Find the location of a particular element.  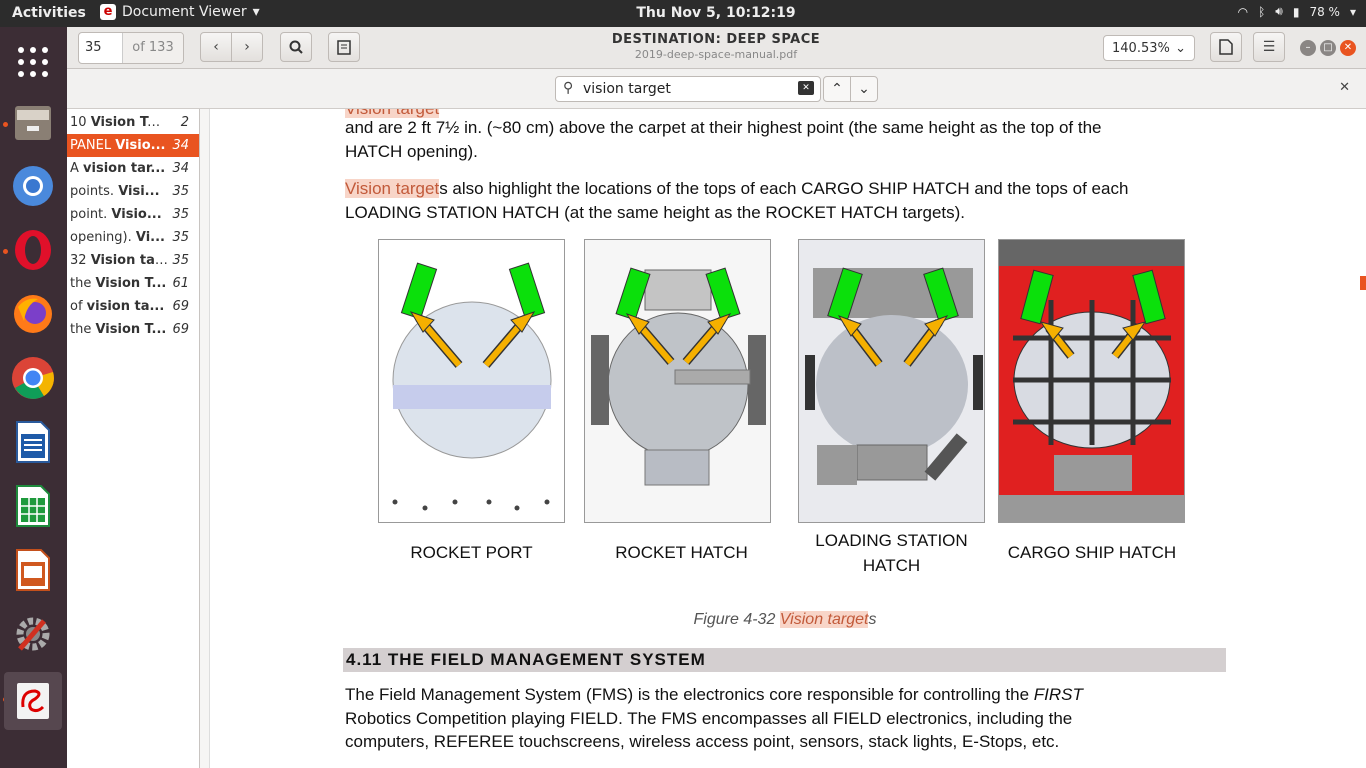

libreoffice-calc-icon is located at coordinates (33, 506).